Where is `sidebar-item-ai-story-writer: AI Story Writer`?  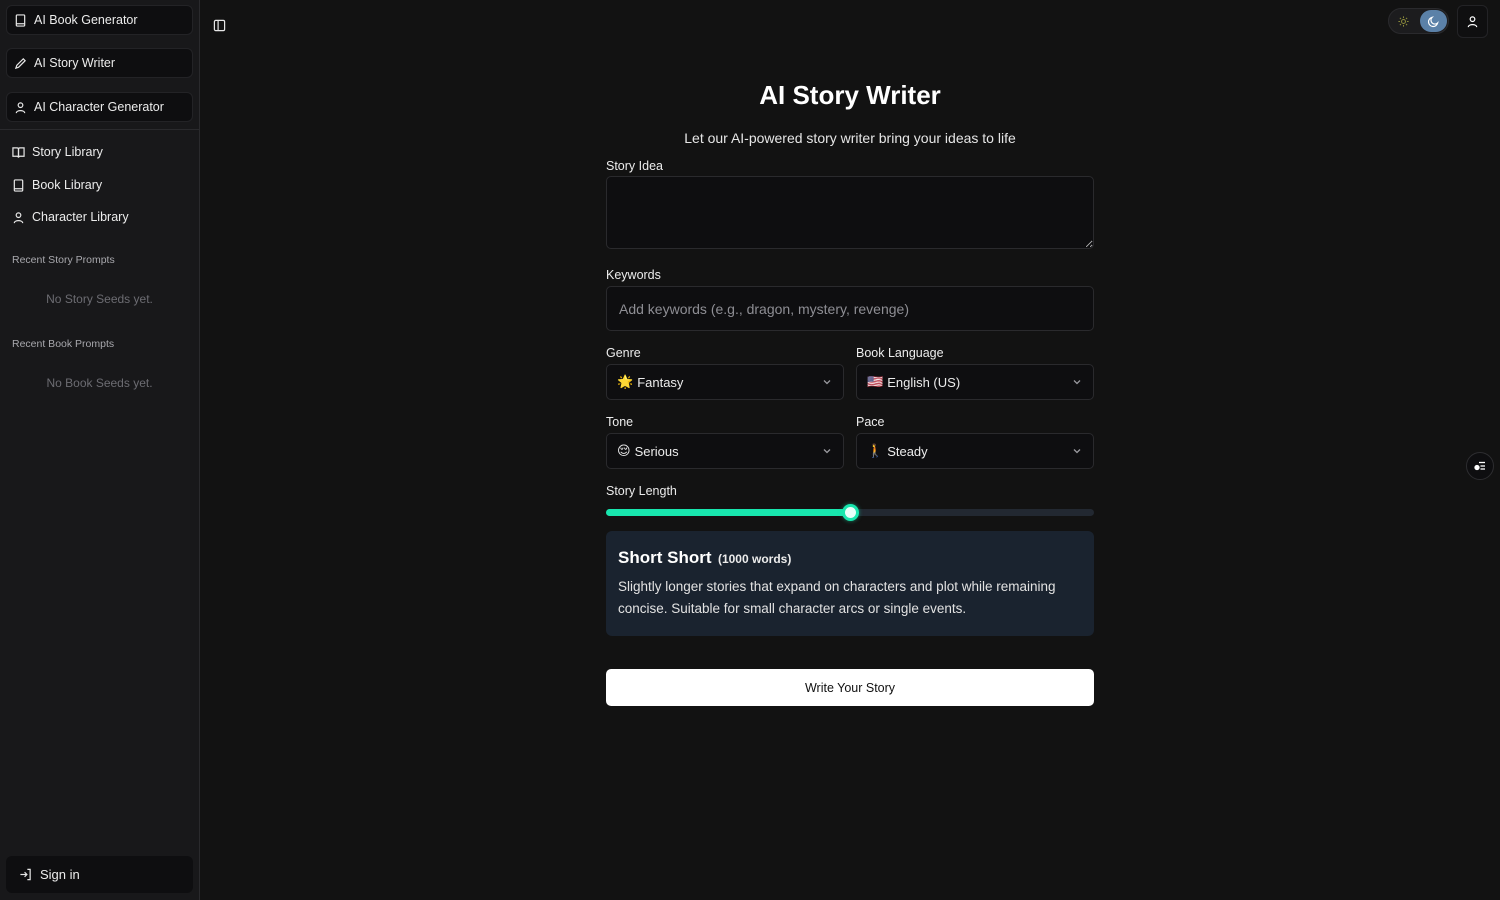
sidebar-item-ai-story-writer: AI Story Writer is located at coordinates (99, 63).